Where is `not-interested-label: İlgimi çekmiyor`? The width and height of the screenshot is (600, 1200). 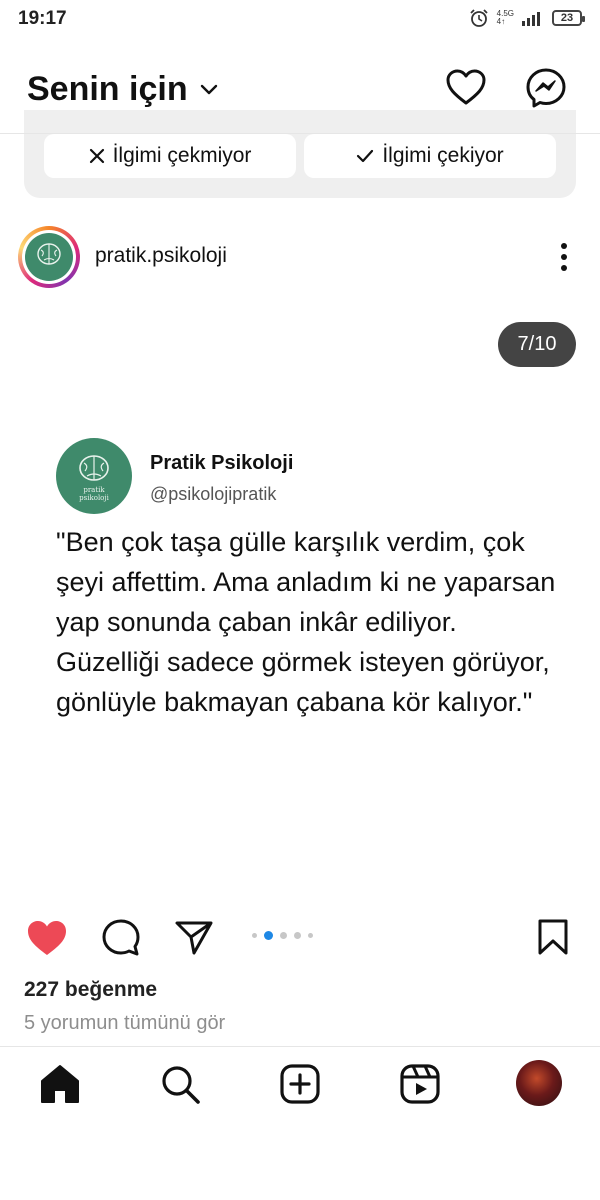 not-interested-label: İlgimi çekmiyor is located at coordinates (182, 155).